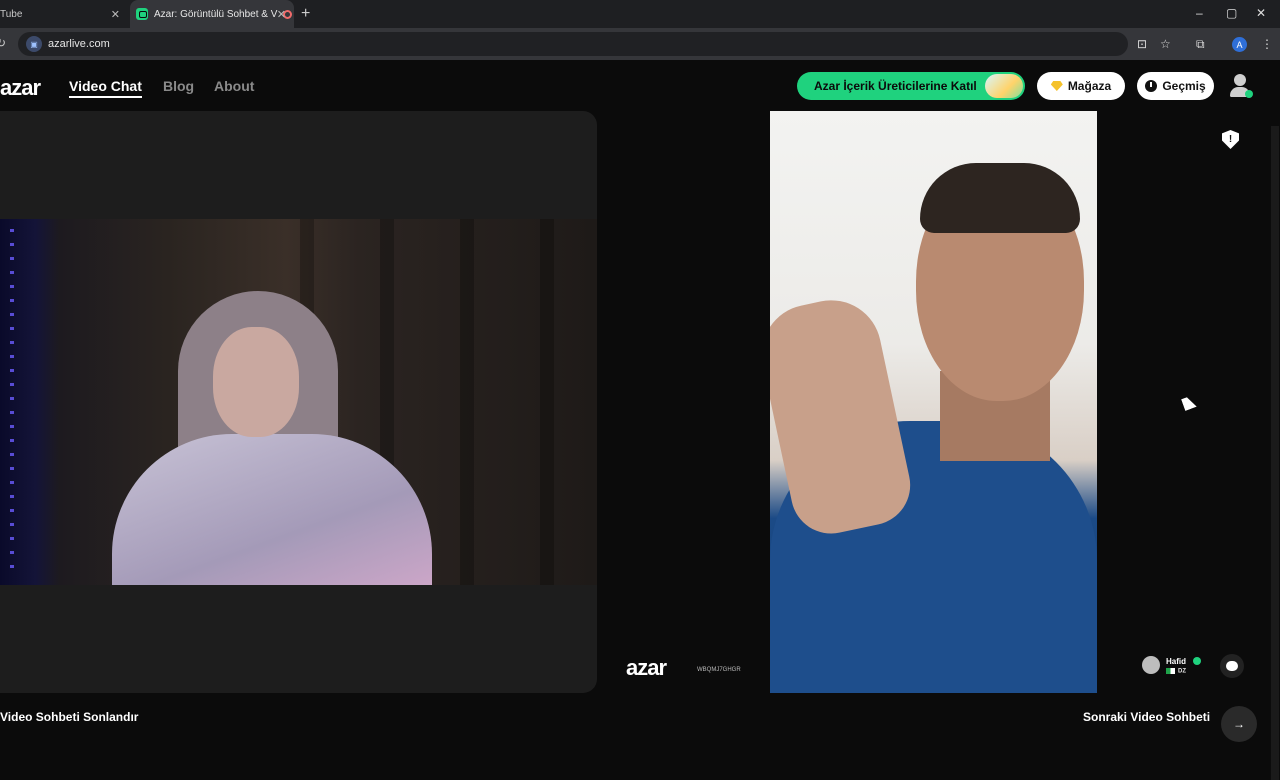 The height and width of the screenshot is (780, 1280). What do you see at coordinates (1056, 86) in the screenshot?
I see `gem-icon` at bounding box center [1056, 86].